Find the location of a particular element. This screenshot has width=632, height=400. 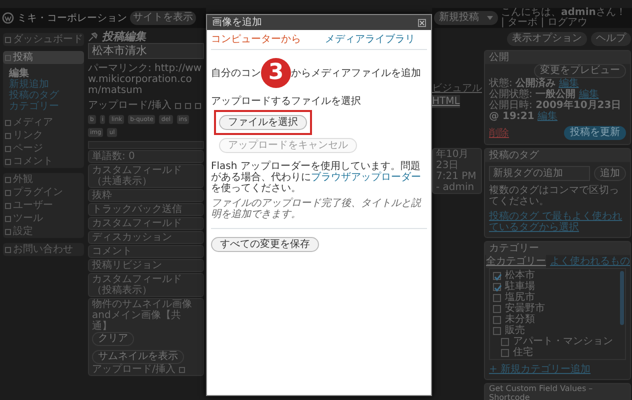

view-site-button: サイトを表示 is located at coordinates (163, 18).